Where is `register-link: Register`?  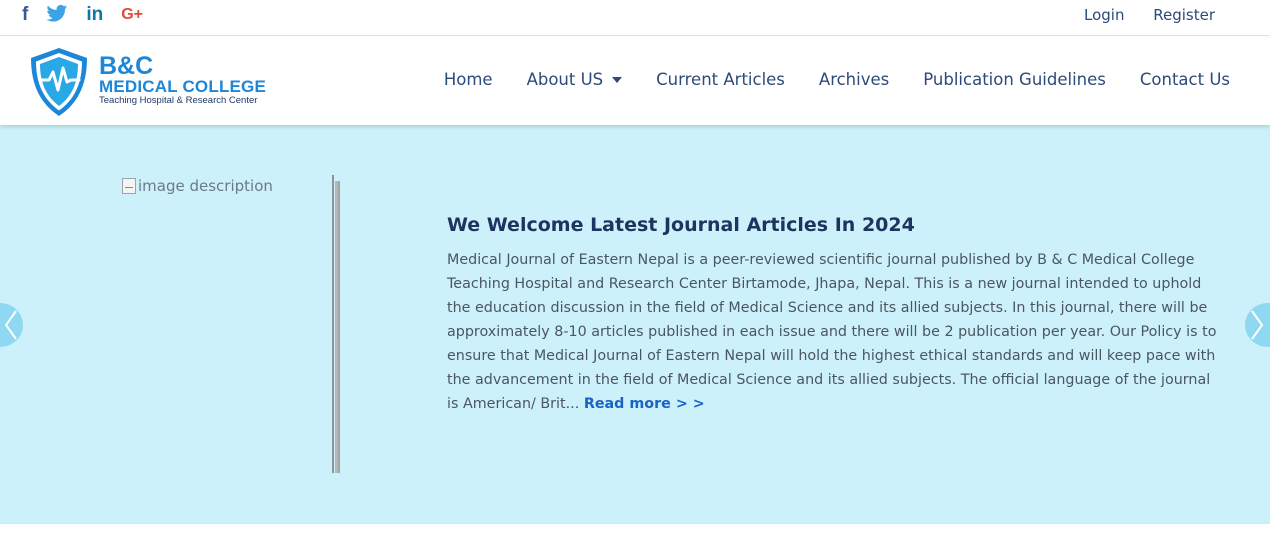 register-link: Register is located at coordinates (1184, 15).